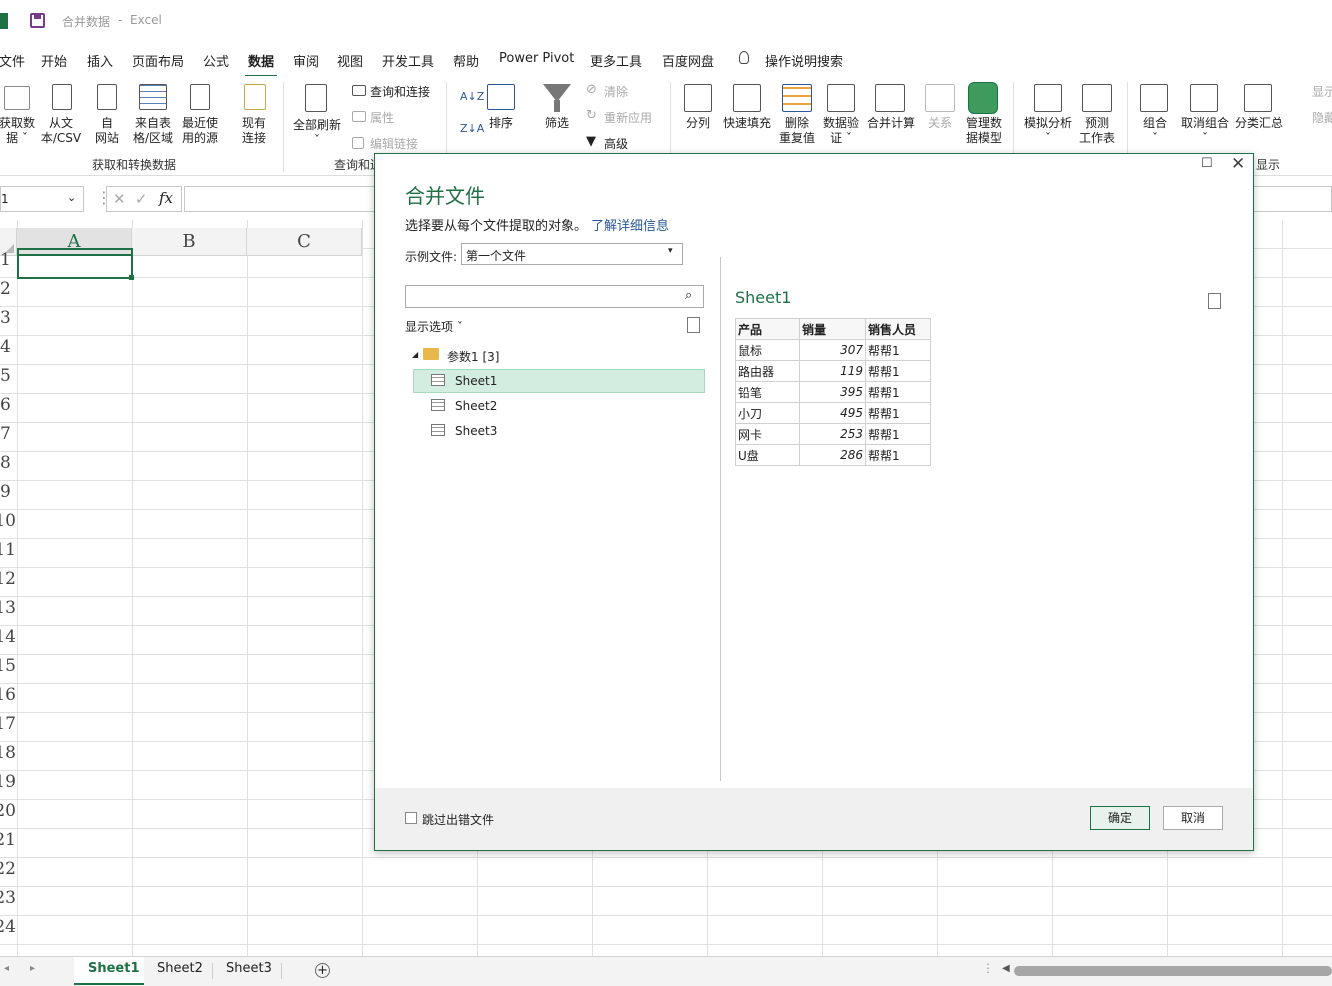 This screenshot has width=1332, height=986. I want to click on preview-header: 销售人员, so click(898, 329).